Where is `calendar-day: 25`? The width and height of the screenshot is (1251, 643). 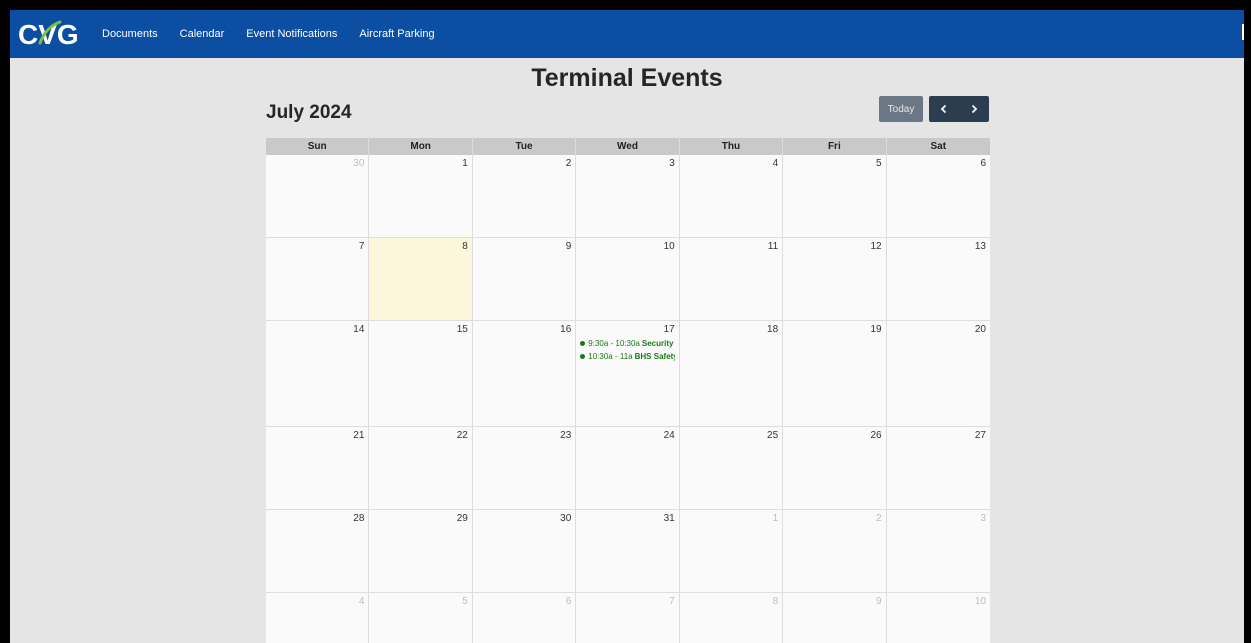
calendar-day: 25 is located at coordinates (731, 468).